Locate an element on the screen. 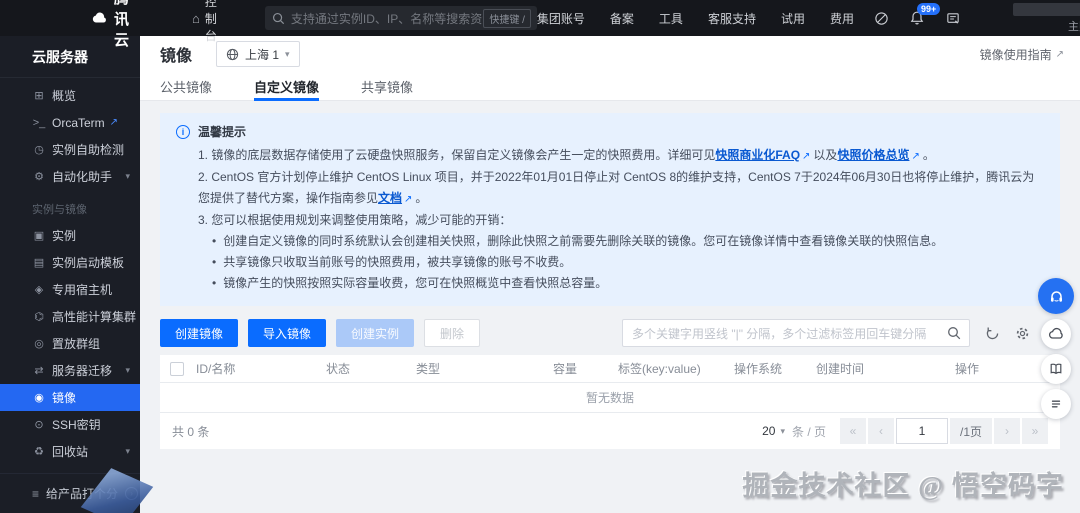 This screenshot has height=513, width=1080. column-header: 类型 is located at coordinates (428, 369).